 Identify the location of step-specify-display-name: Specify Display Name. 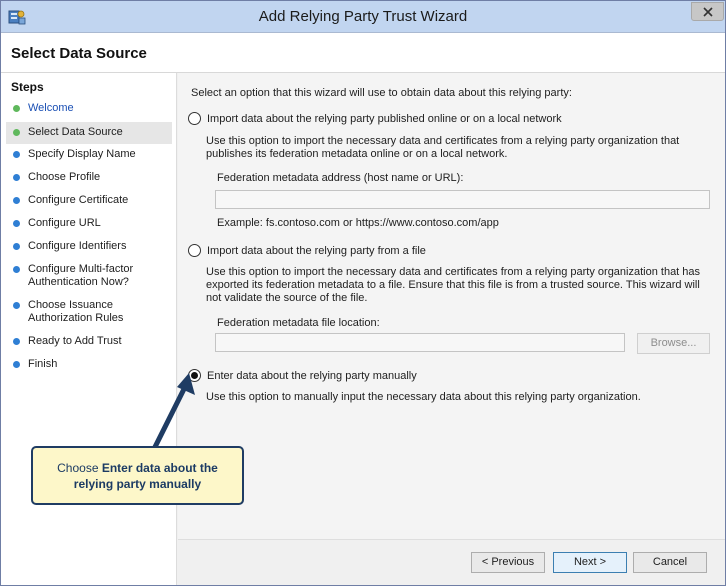
(89, 156).